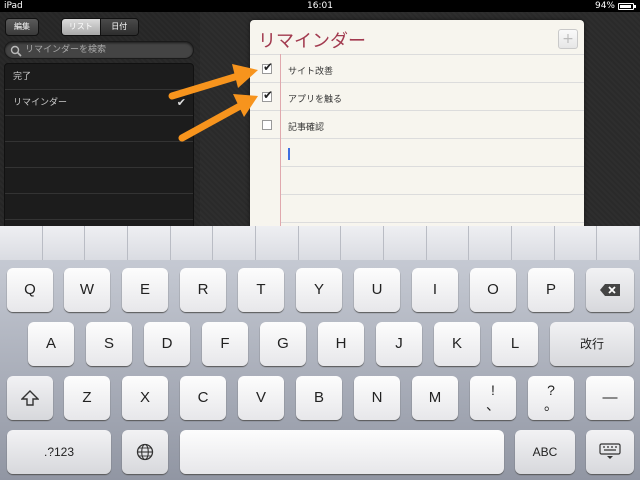 Image resolution: width=640 pixels, height=480 pixels. I want to click on task-checkbox, so click(267, 125).